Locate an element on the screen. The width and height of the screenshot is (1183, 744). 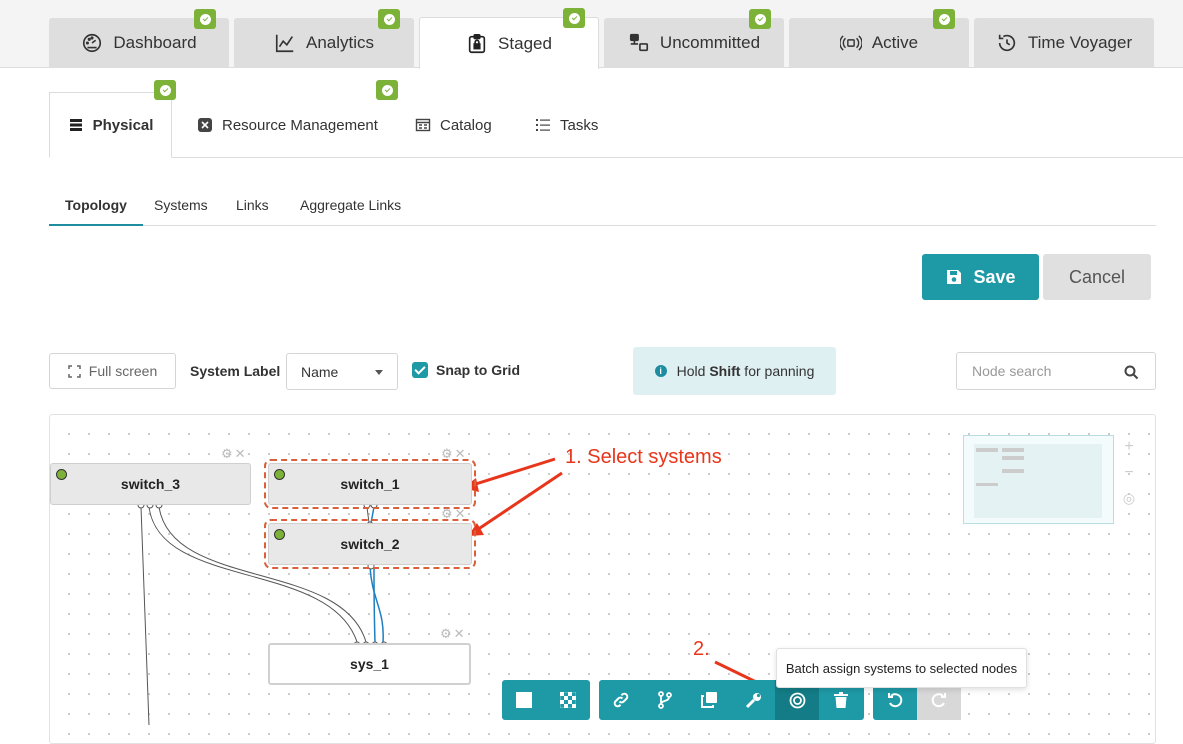
node-switch-1: switch_1 is located at coordinates (370, 484).